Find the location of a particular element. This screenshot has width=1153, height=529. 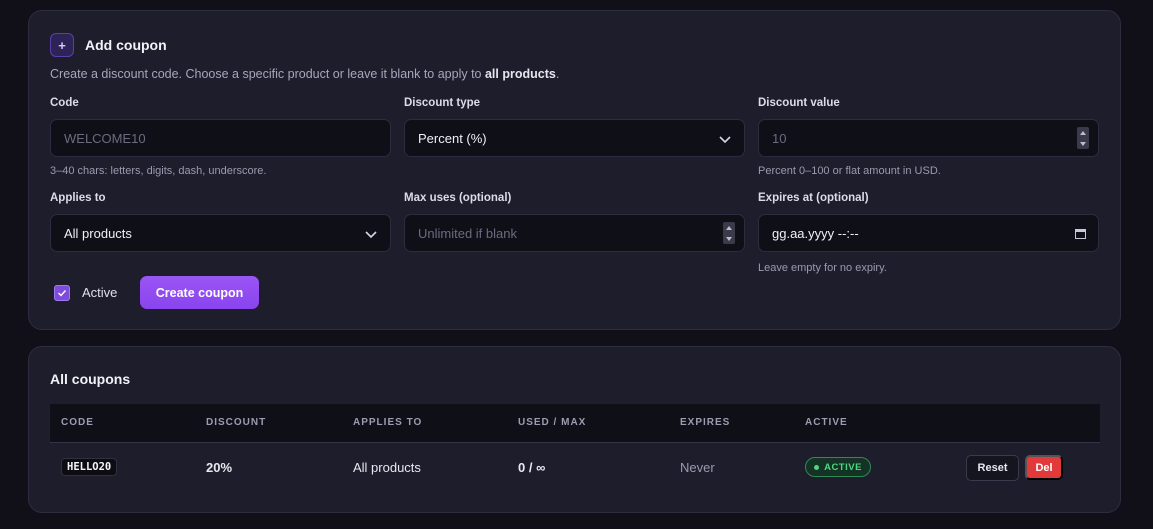

applies-to-label: Applies to is located at coordinates (78, 198).